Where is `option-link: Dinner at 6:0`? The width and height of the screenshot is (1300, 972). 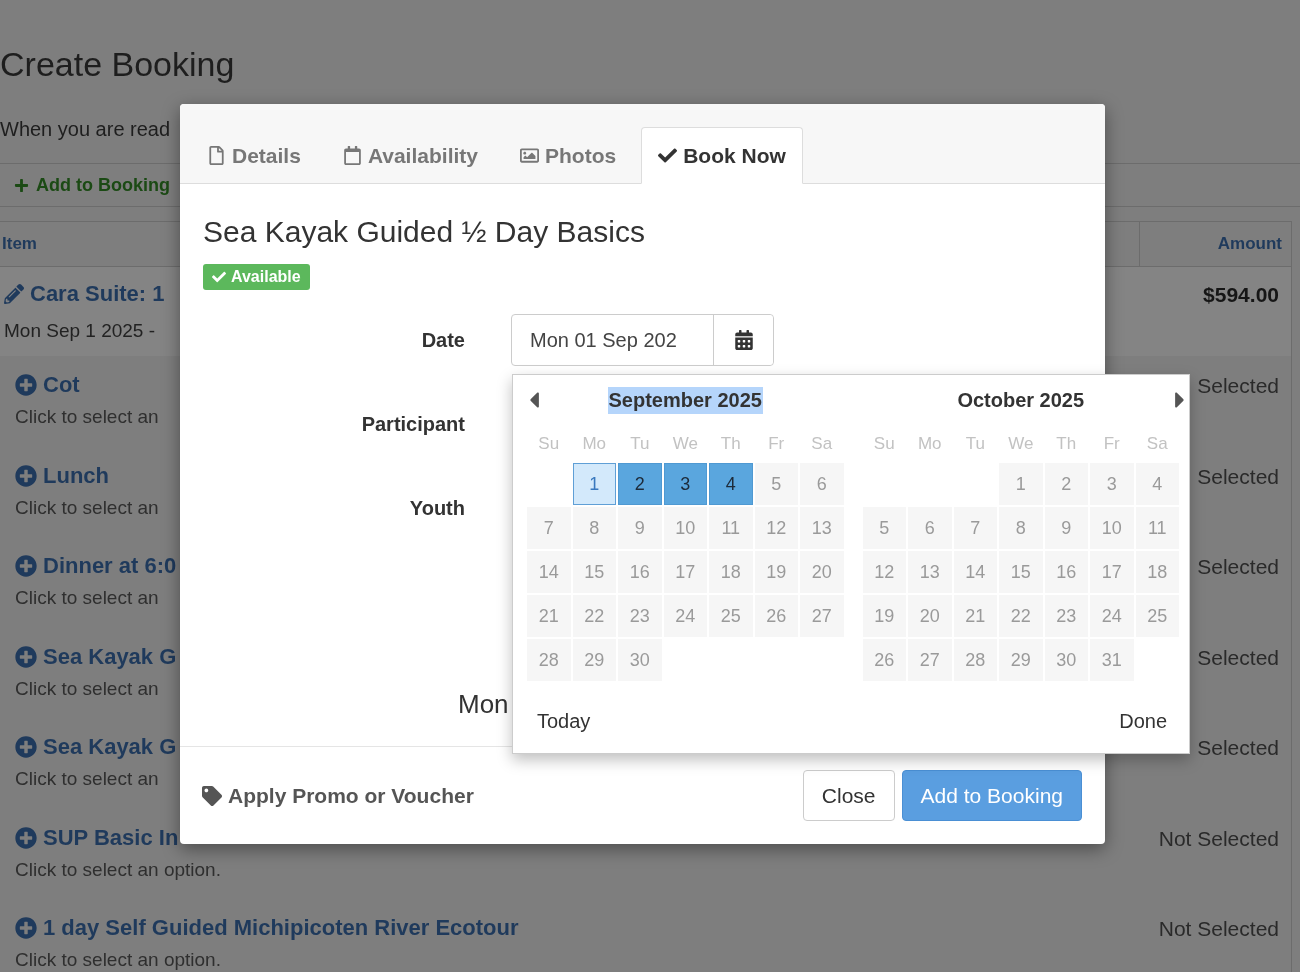 option-link: Dinner at 6:0 is located at coordinates (96, 566).